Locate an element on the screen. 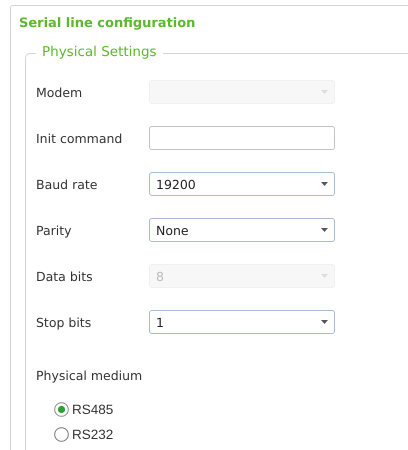 This screenshot has width=408, height=450. group-legend: Physical Settings is located at coordinates (99, 52).